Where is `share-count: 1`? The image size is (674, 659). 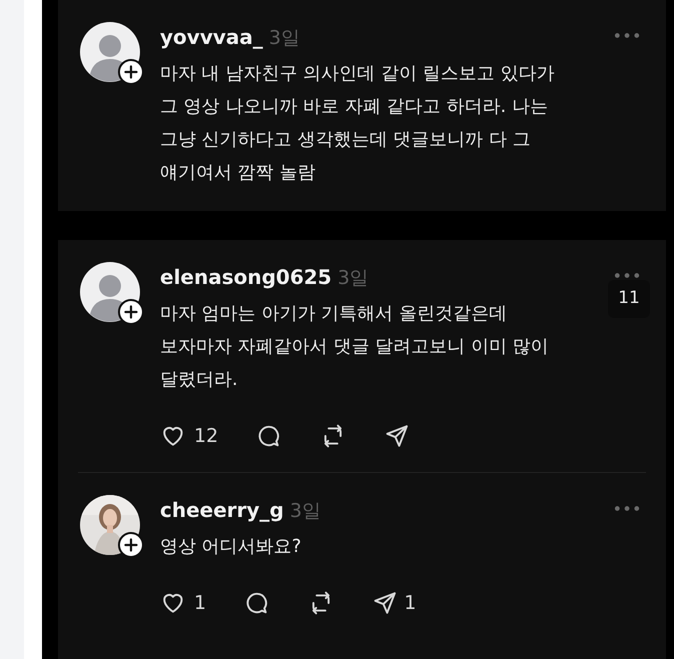
share-count: 1 is located at coordinates (410, 603).